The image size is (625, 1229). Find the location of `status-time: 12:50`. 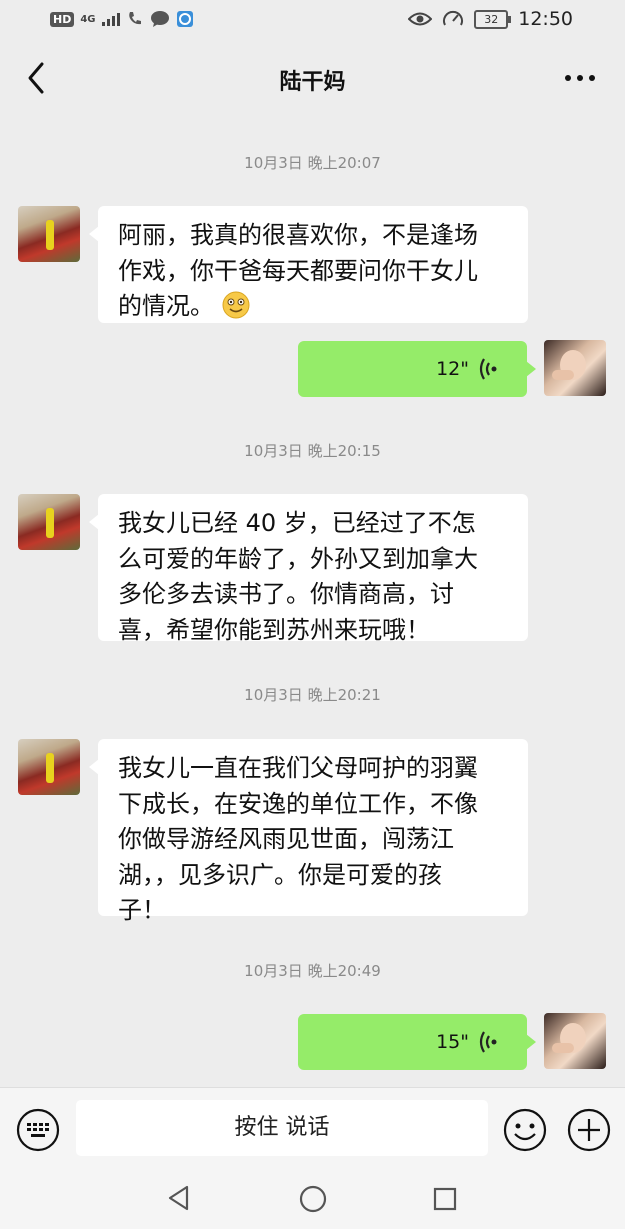

status-time: 12:50 is located at coordinates (545, 19).